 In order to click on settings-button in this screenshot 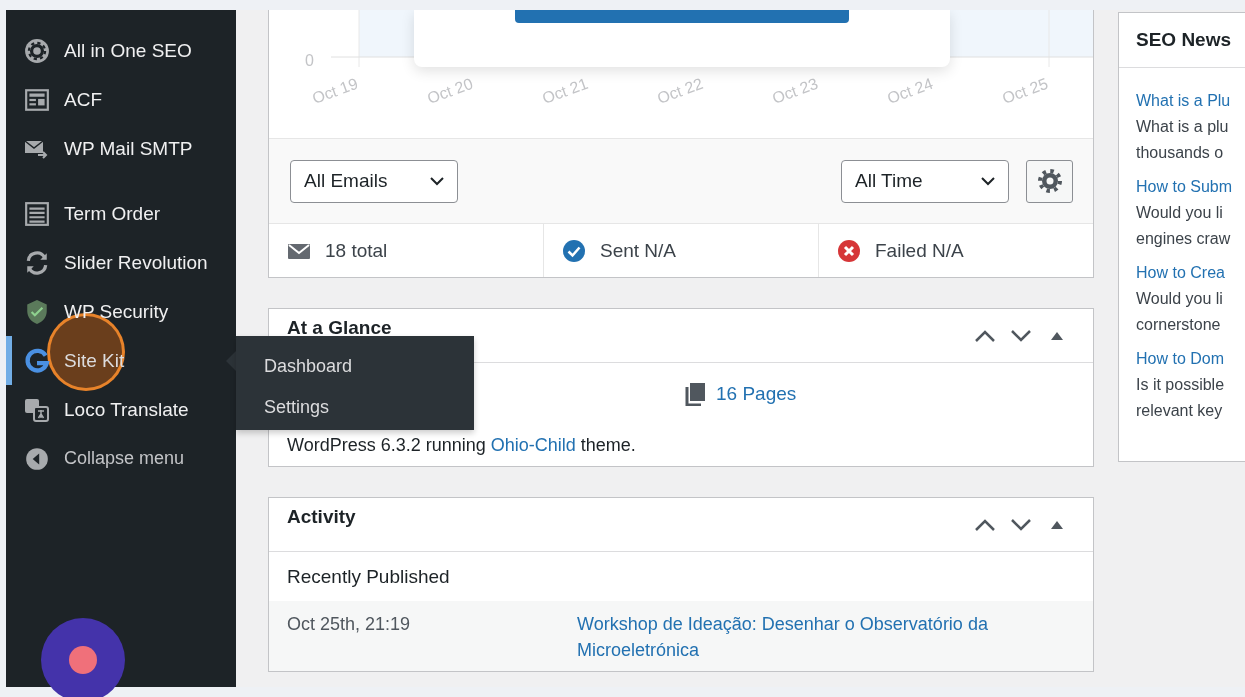, I will do `click(1049, 181)`.